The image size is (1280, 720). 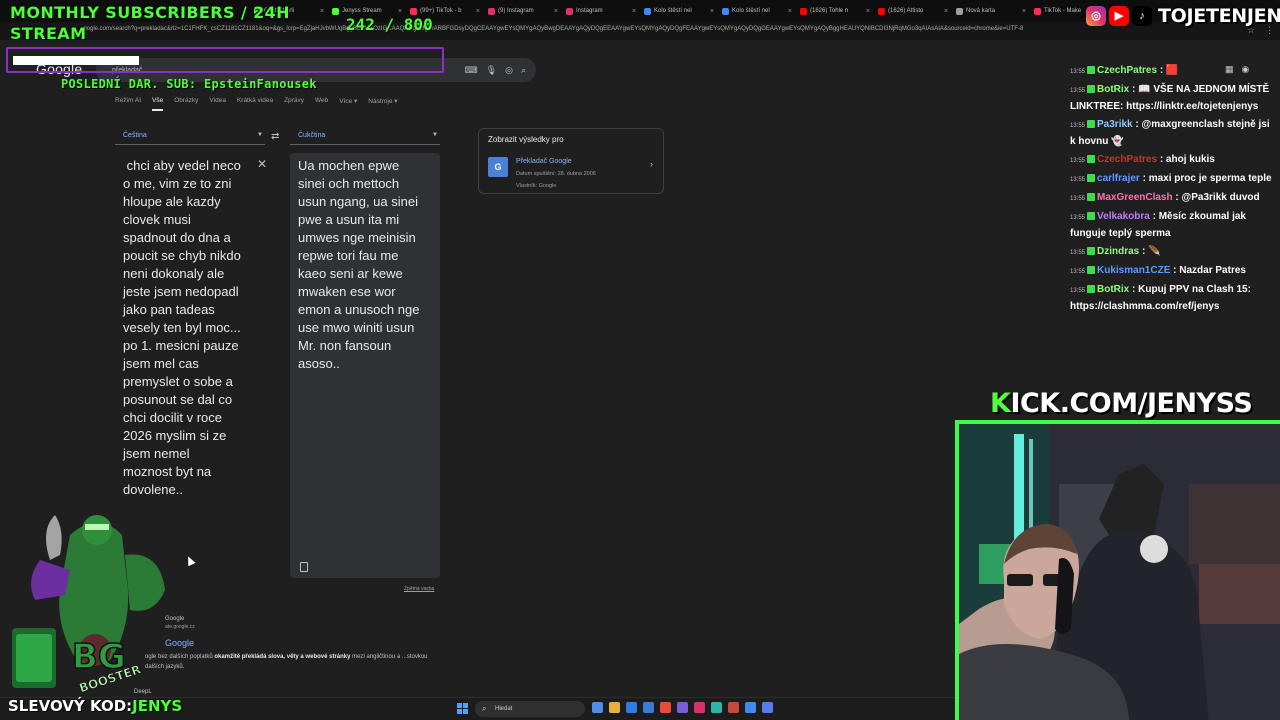 I want to click on search-tab: Zprávy, so click(x=294, y=104).